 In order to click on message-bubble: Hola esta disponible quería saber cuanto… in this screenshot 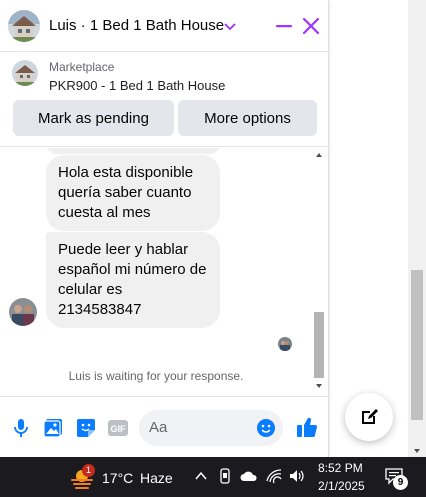, I will do `click(133, 193)`.